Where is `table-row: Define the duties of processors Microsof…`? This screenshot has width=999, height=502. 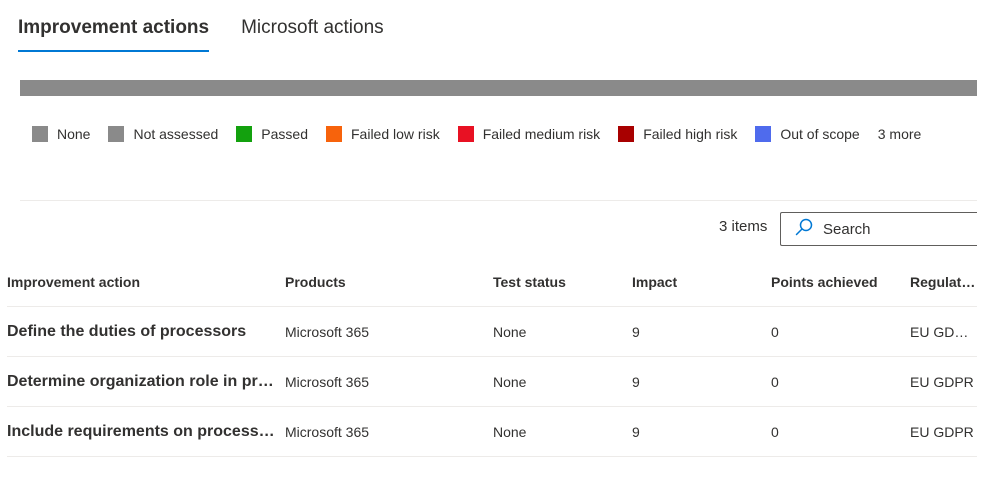 table-row: Define the duties of processors Microsof… is located at coordinates (492, 332).